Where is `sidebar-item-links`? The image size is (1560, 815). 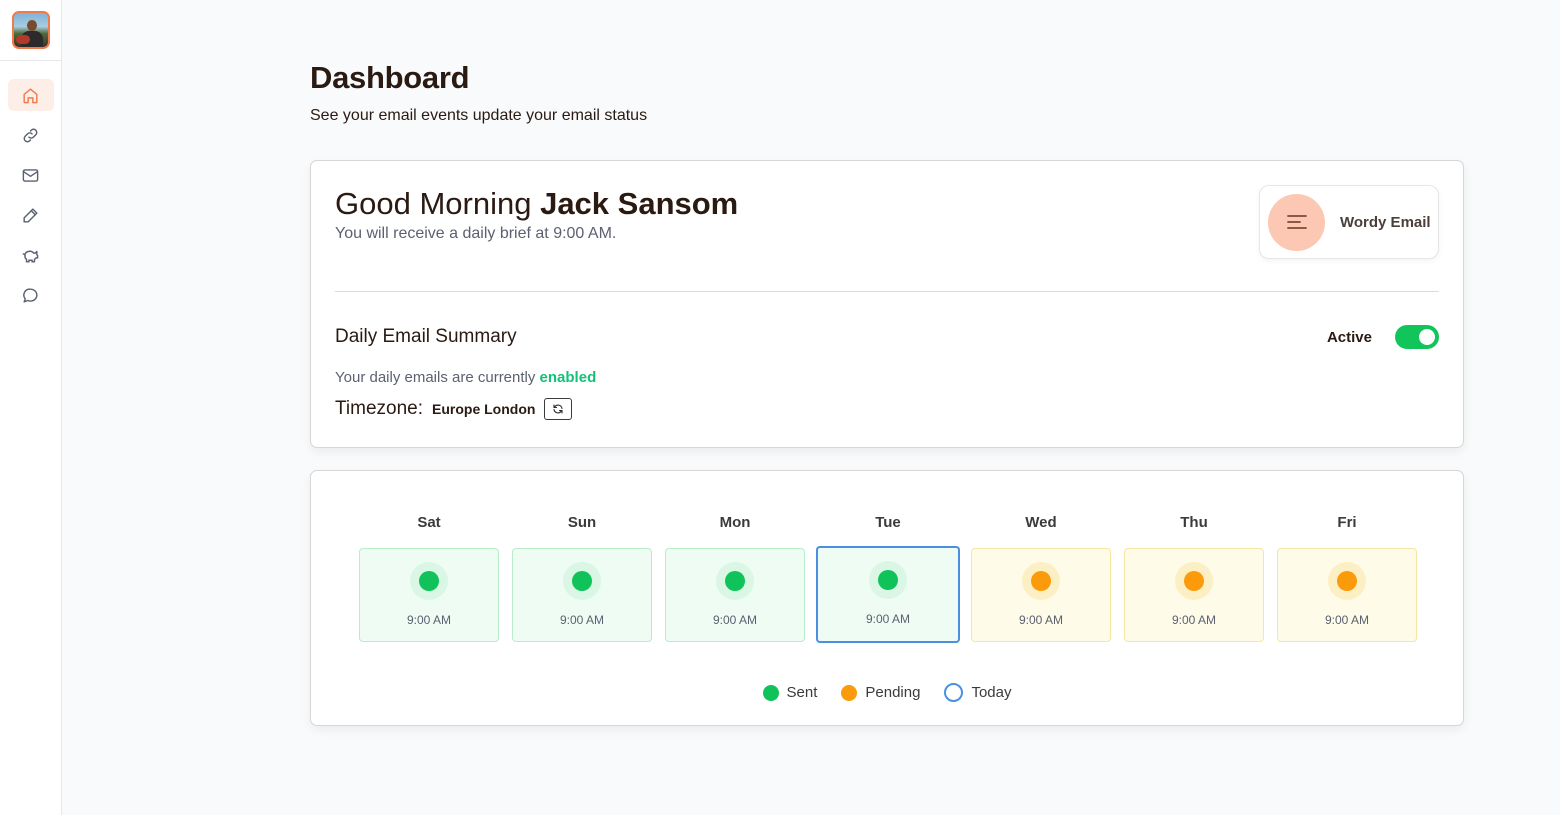
sidebar-item-links is located at coordinates (31, 135).